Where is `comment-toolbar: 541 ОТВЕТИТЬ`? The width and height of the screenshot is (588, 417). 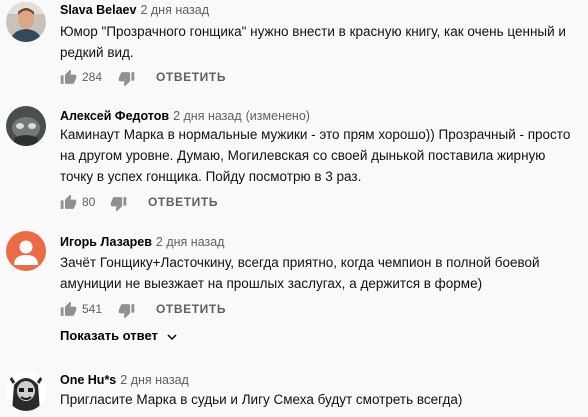 comment-toolbar: 541 ОТВЕТИТЬ is located at coordinates (210, 310).